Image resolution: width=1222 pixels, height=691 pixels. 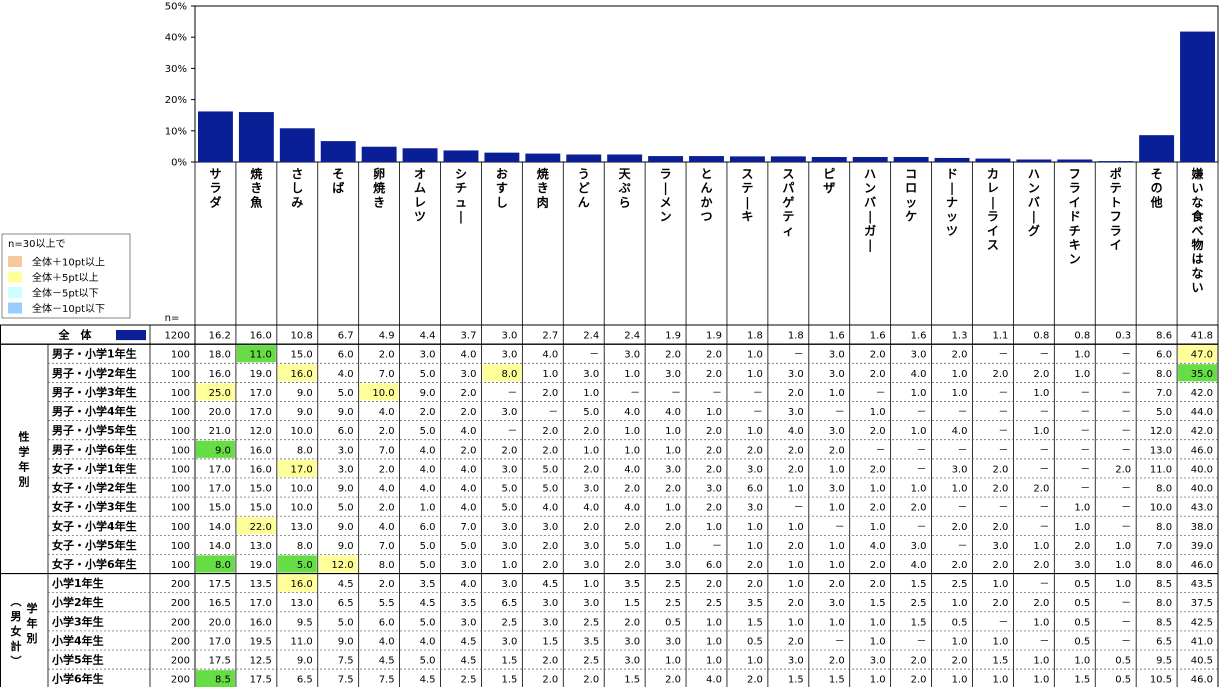 What do you see at coordinates (1202, 336) in the screenshot?
I see `table-cell: 41.8` at bounding box center [1202, 336].